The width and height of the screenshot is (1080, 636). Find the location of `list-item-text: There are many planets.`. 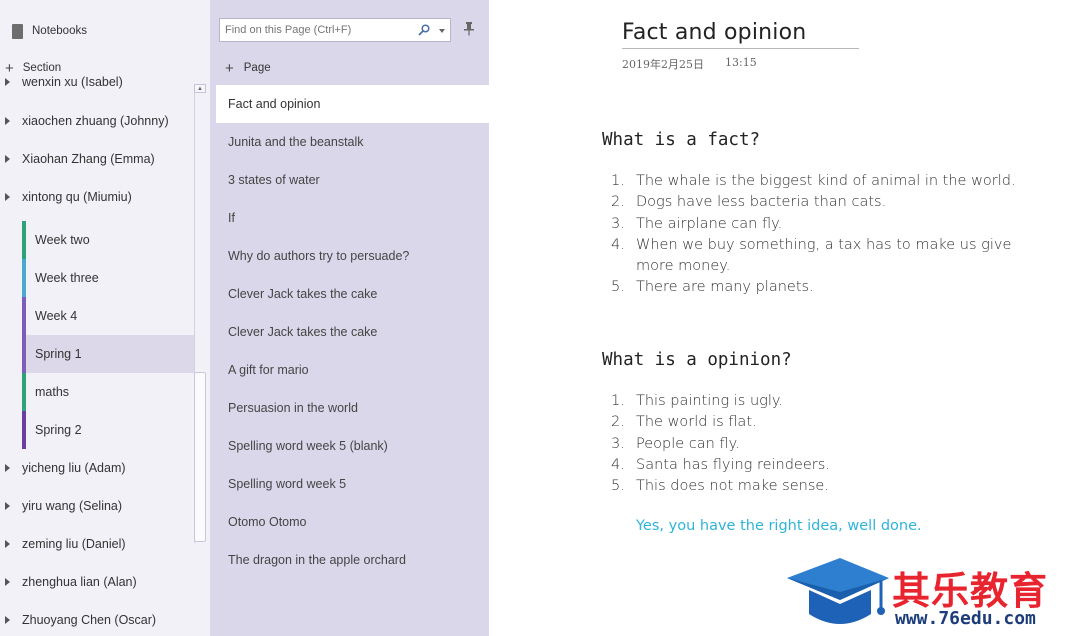

list-item-text: There are many planets. is located at coordinates (725, 287).